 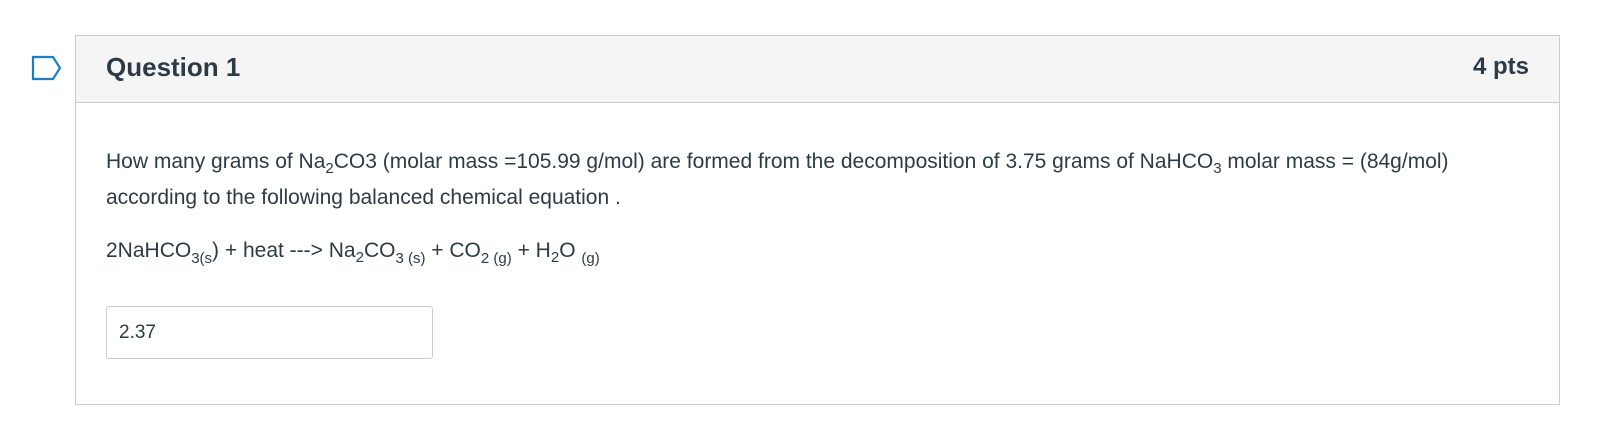 I want to click on question-title: Question 1, so click(x=173, y=67).